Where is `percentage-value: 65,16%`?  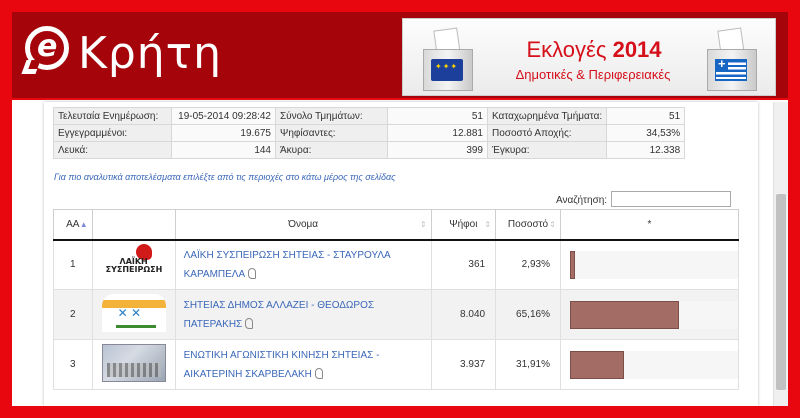 percentage-value: 65,16% is located at coordinates (528, 314).